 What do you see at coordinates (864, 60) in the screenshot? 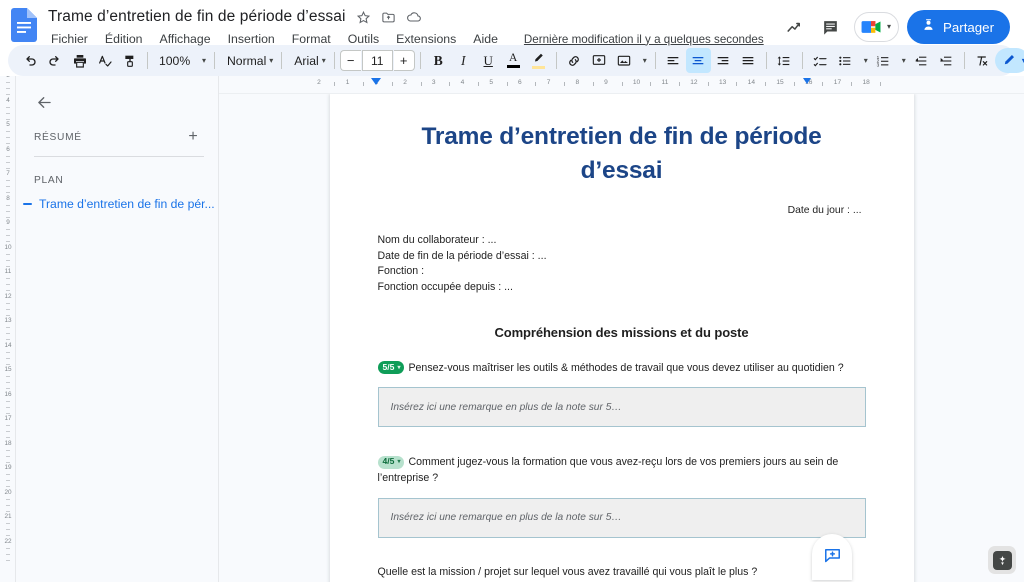
I see `bulleted-list-dropdown: ▾` at bounding box center [864, 60].